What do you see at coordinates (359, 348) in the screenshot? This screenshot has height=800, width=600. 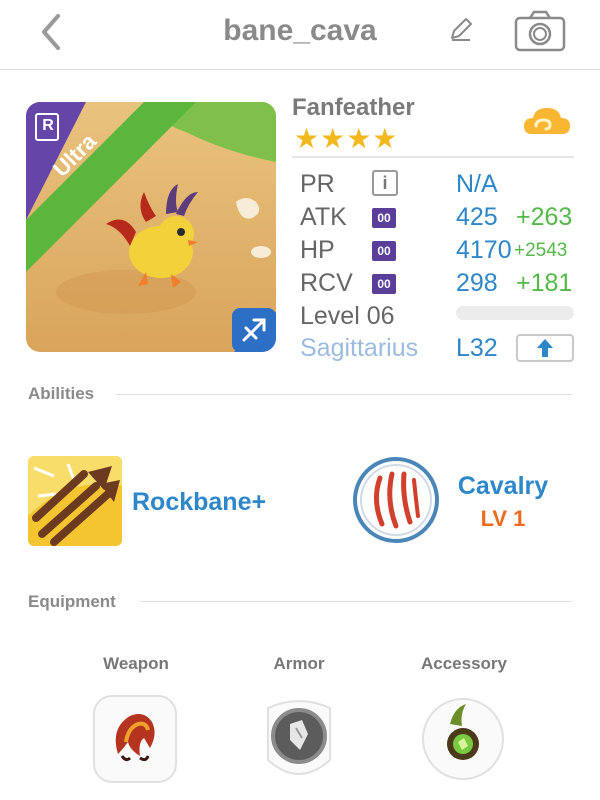 I see `zodiac-sign: Sagittarius` at bounding box center [359, 348].